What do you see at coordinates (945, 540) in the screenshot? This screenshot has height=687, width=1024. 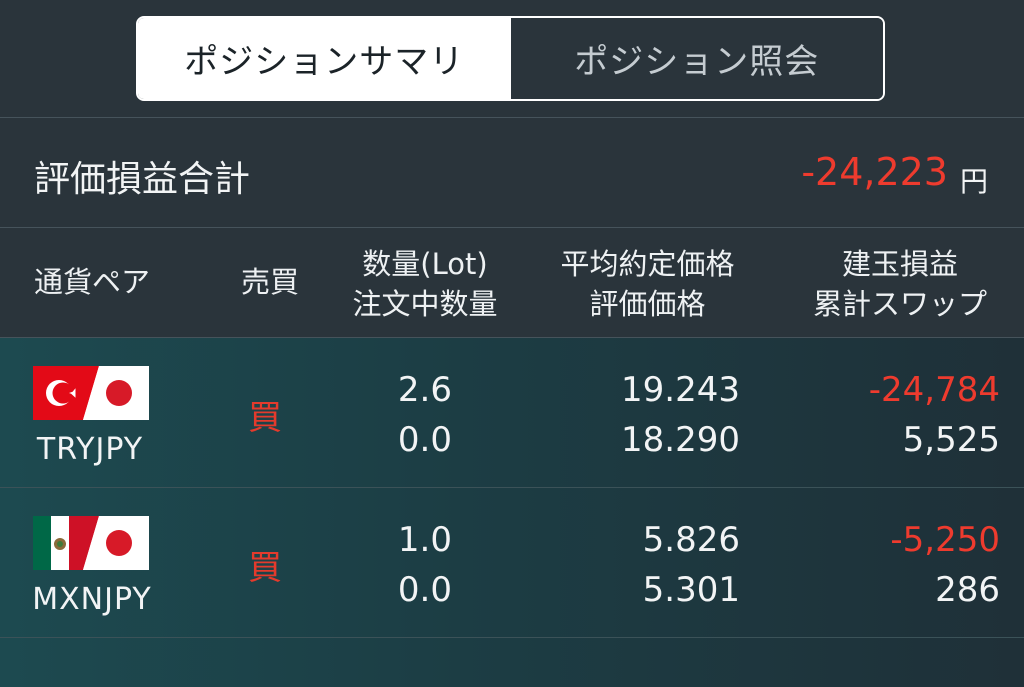 I see `position-pl-value: -5,250` at bounding box center [945, 540].